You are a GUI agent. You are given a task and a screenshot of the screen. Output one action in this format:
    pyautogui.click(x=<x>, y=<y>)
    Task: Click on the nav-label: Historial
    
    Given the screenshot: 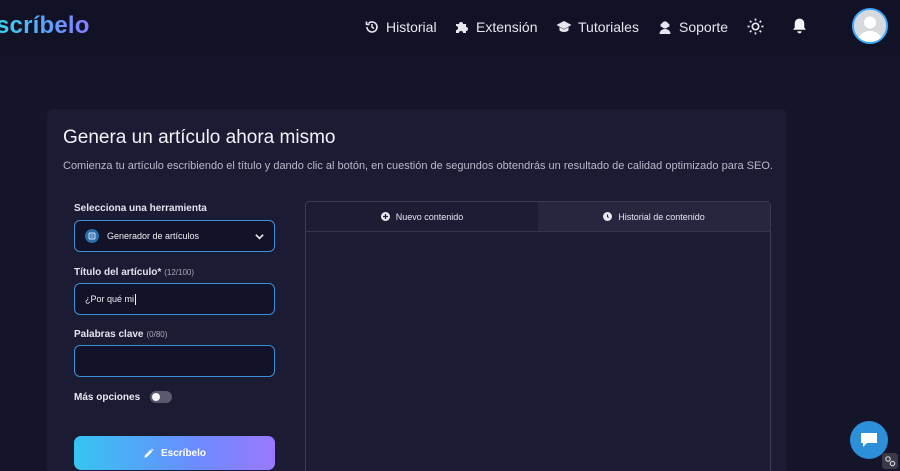 What is the action you would take?
    pyautogui.click(x=411, y=27)
    